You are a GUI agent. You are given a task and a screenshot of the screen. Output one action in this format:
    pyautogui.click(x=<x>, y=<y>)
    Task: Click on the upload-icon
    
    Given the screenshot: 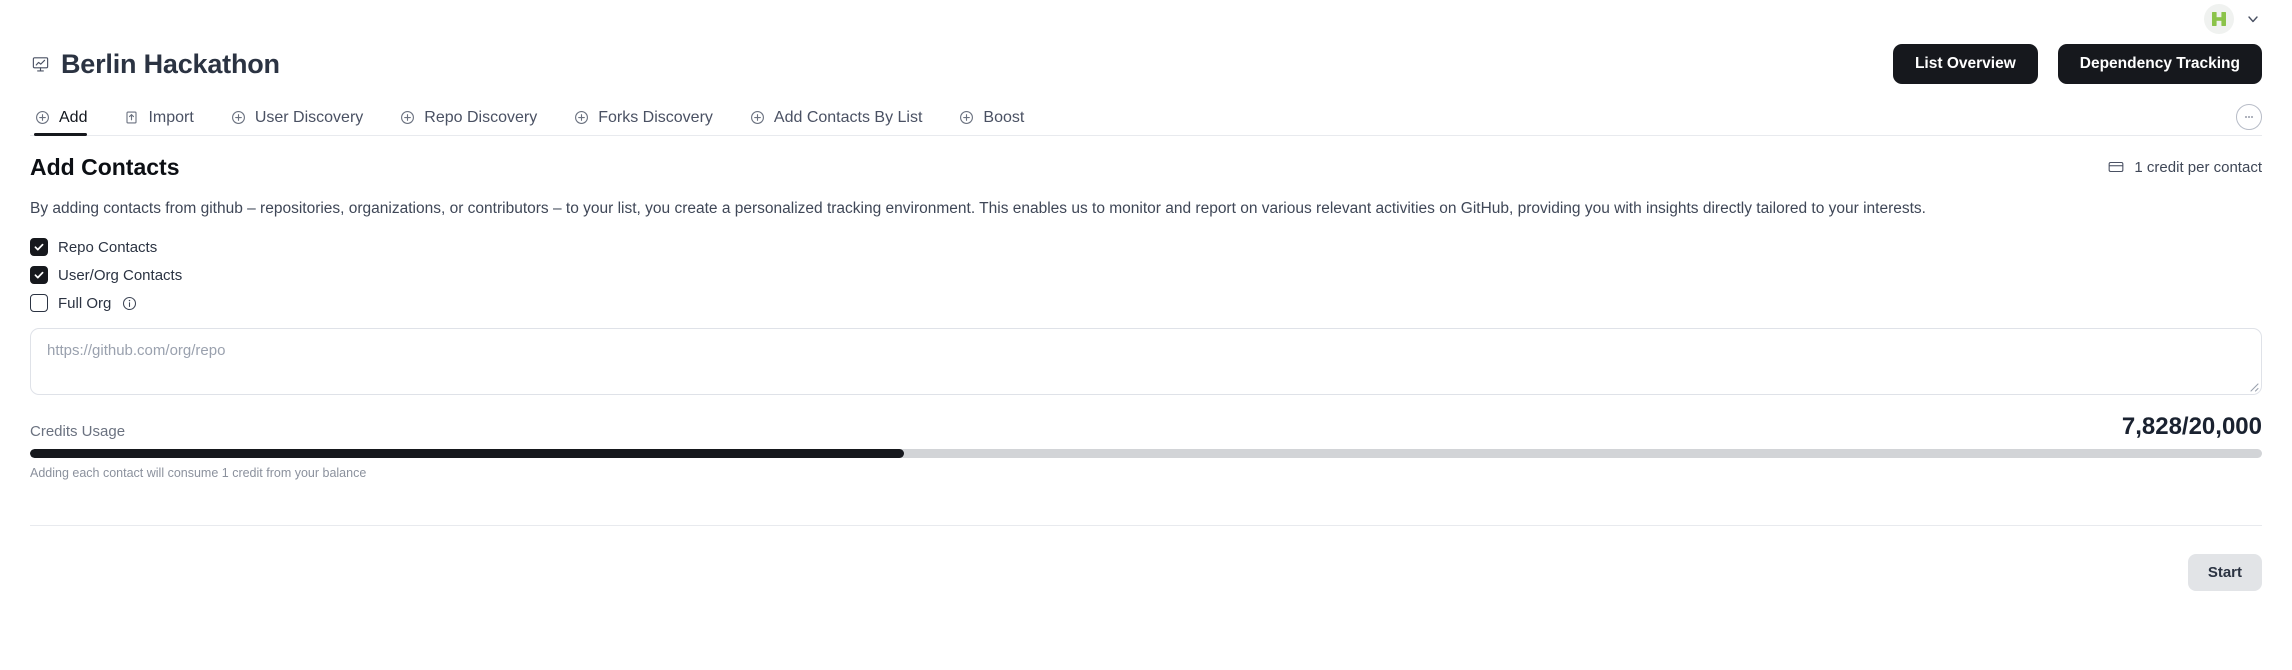 What is the action you would take?
    pyautogui.click(x=131, y=117)
    